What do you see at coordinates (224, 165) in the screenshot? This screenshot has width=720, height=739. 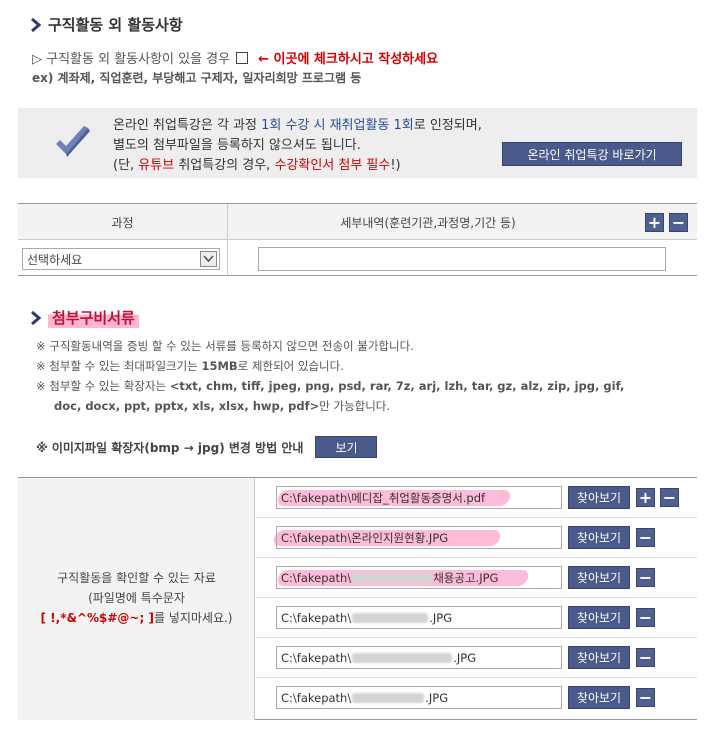 I see `notice-text-part: 취업특강의 경우,` at bounding box center [224, 165].